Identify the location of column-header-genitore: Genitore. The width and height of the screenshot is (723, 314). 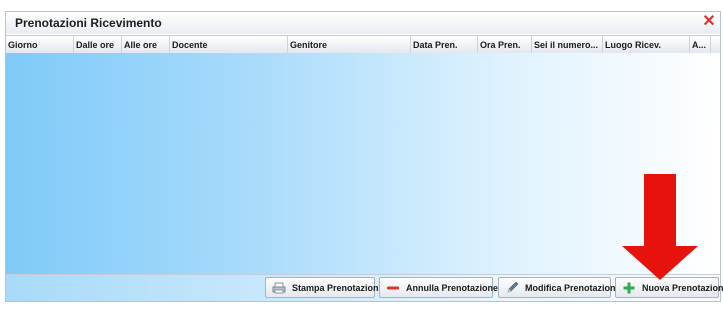
(349, 44).